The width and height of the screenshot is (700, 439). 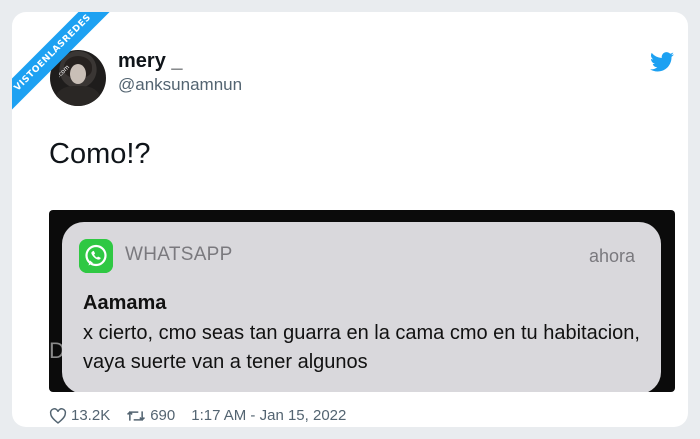 I want to click on user-handle: @anksunamnun, so click(x=180, y=85).